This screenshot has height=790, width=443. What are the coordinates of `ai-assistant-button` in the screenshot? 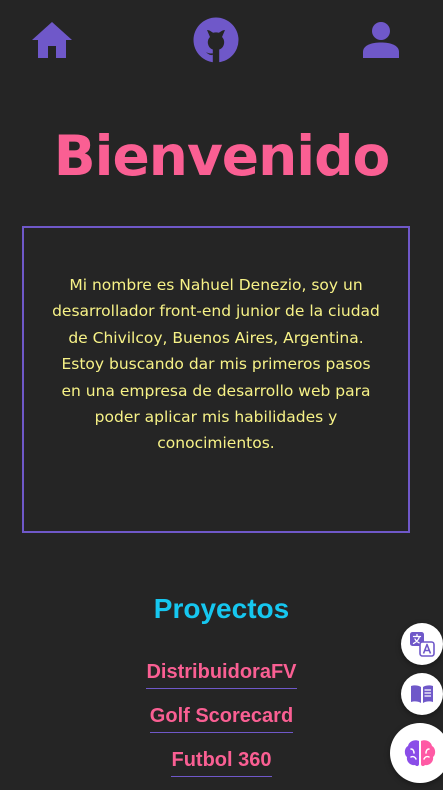 It's located at (416, 753).